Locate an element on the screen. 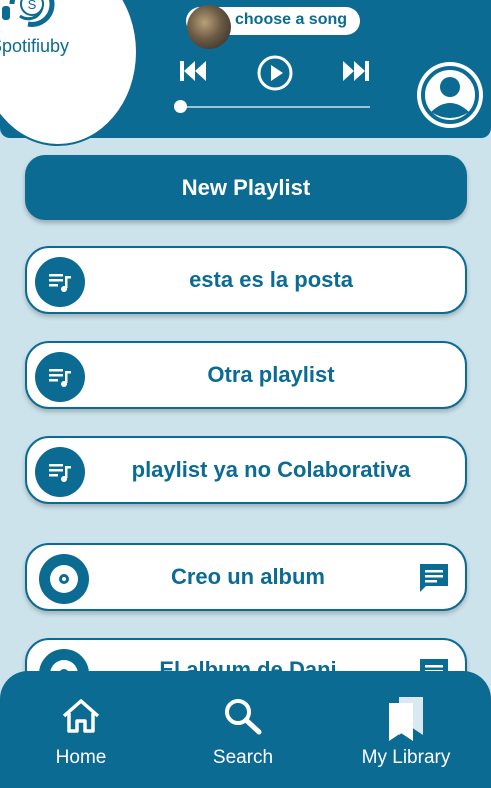 The image size is (491, 788). playlist-title: esta es la posta is located at coordinates (271, 279).